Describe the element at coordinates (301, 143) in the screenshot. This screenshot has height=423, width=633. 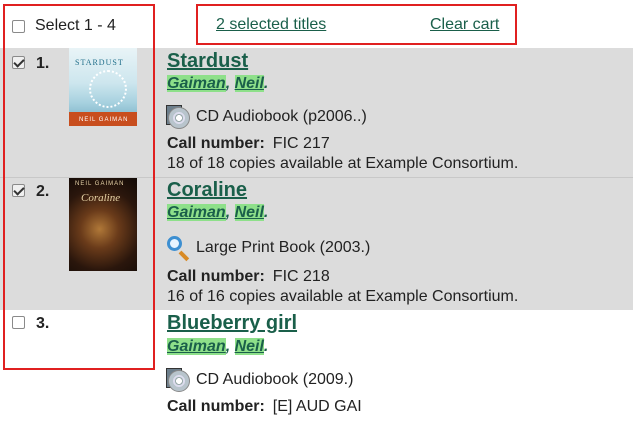
I see `call-number-value: FIC 217` at that location.